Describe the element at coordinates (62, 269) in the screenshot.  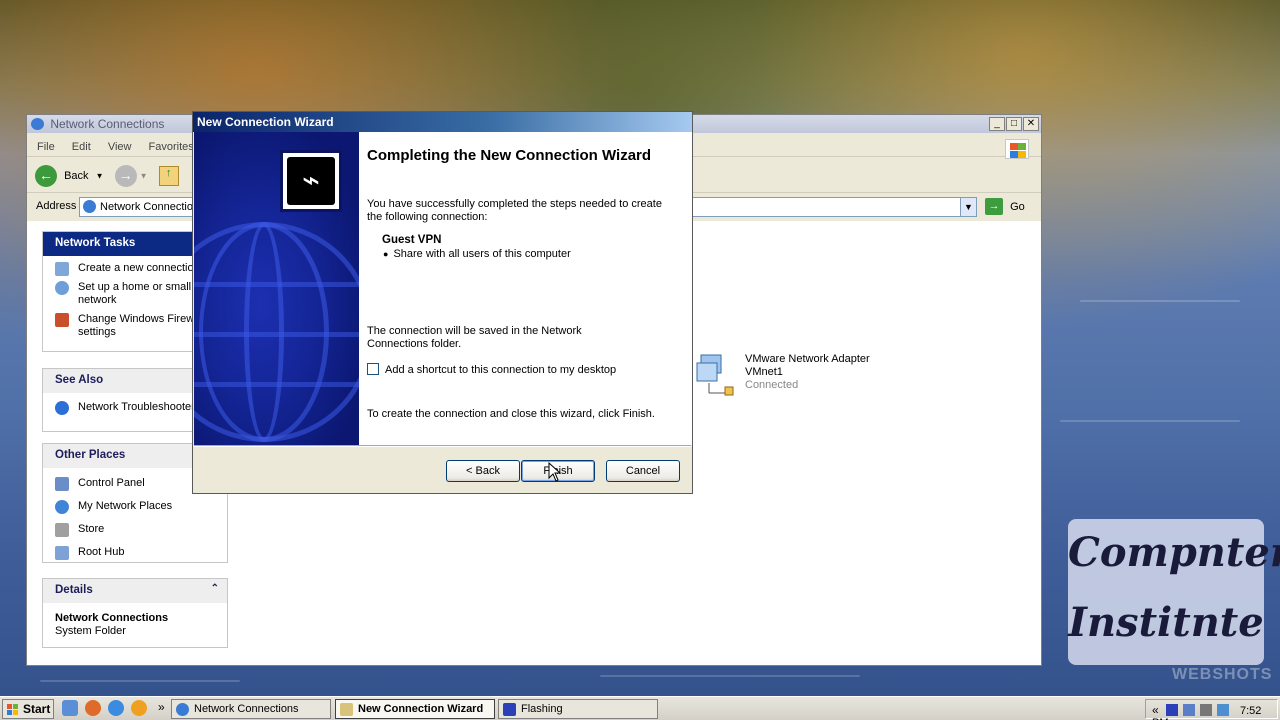
I see `new-connection-icon` at that location.